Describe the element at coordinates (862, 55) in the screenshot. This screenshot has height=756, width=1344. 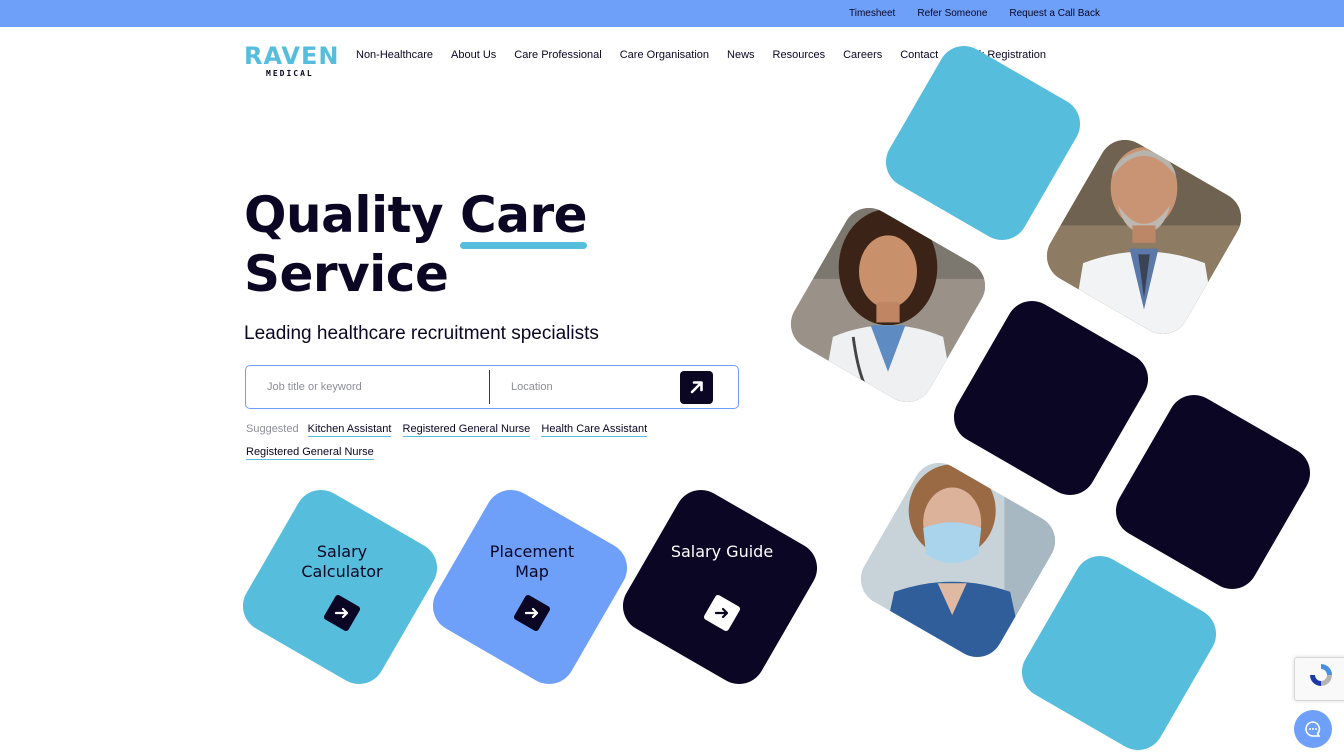
I see `nav-careers: Careers` at that location.